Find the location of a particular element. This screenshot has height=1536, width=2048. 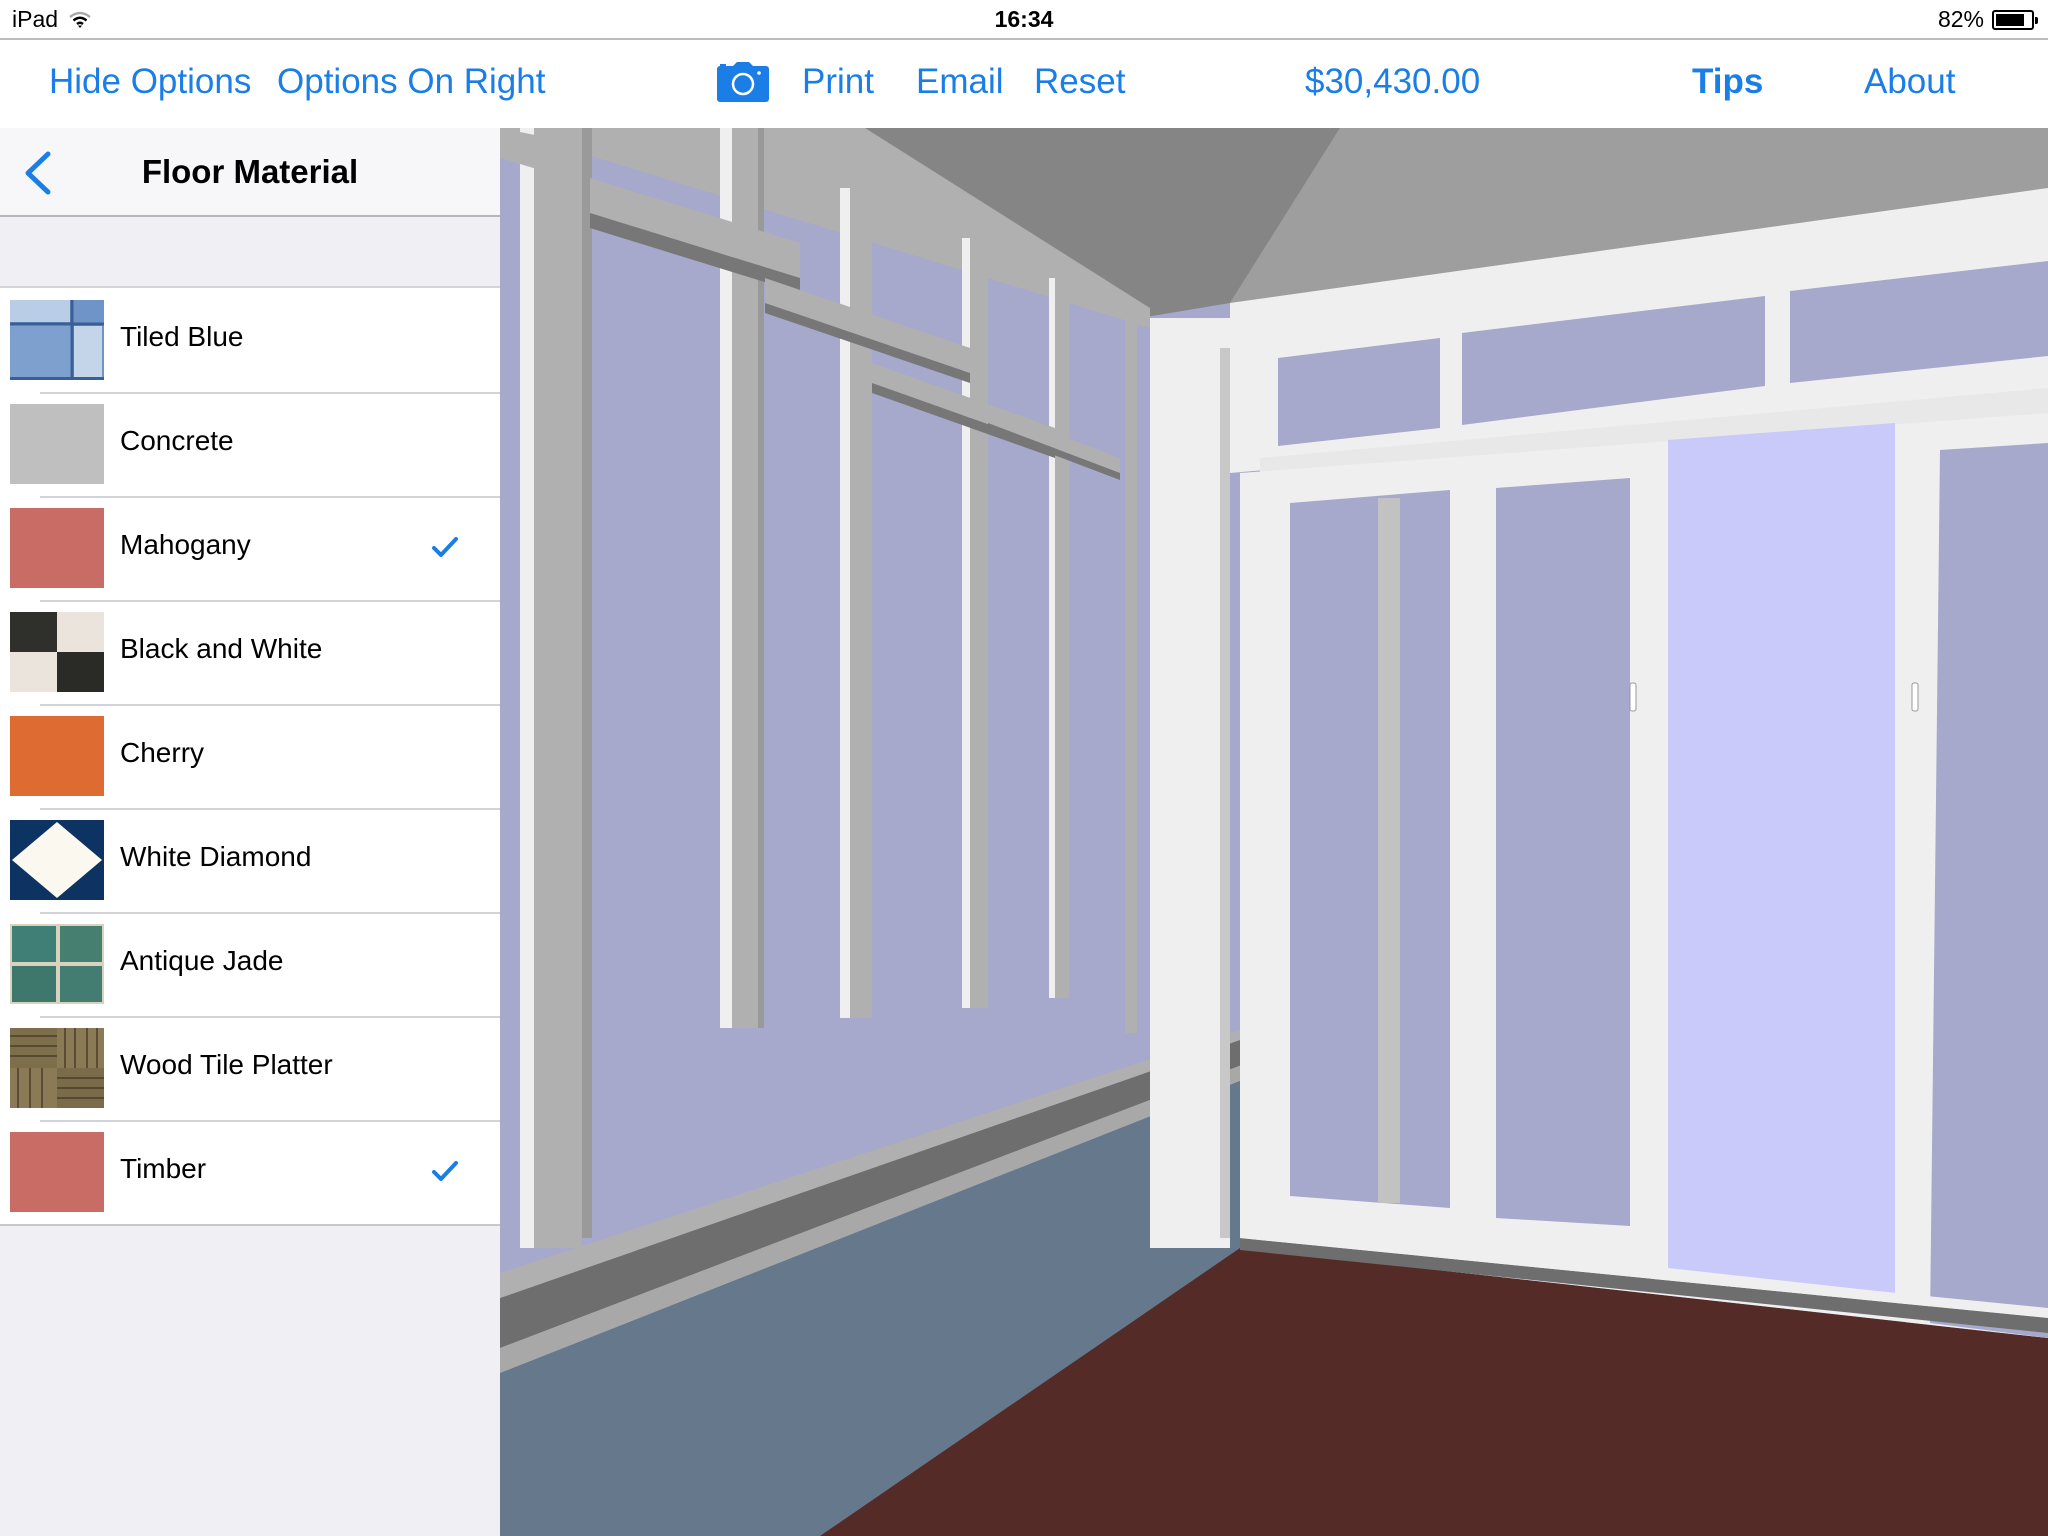

material-row: Cherry is located at coordinates (250, 756).